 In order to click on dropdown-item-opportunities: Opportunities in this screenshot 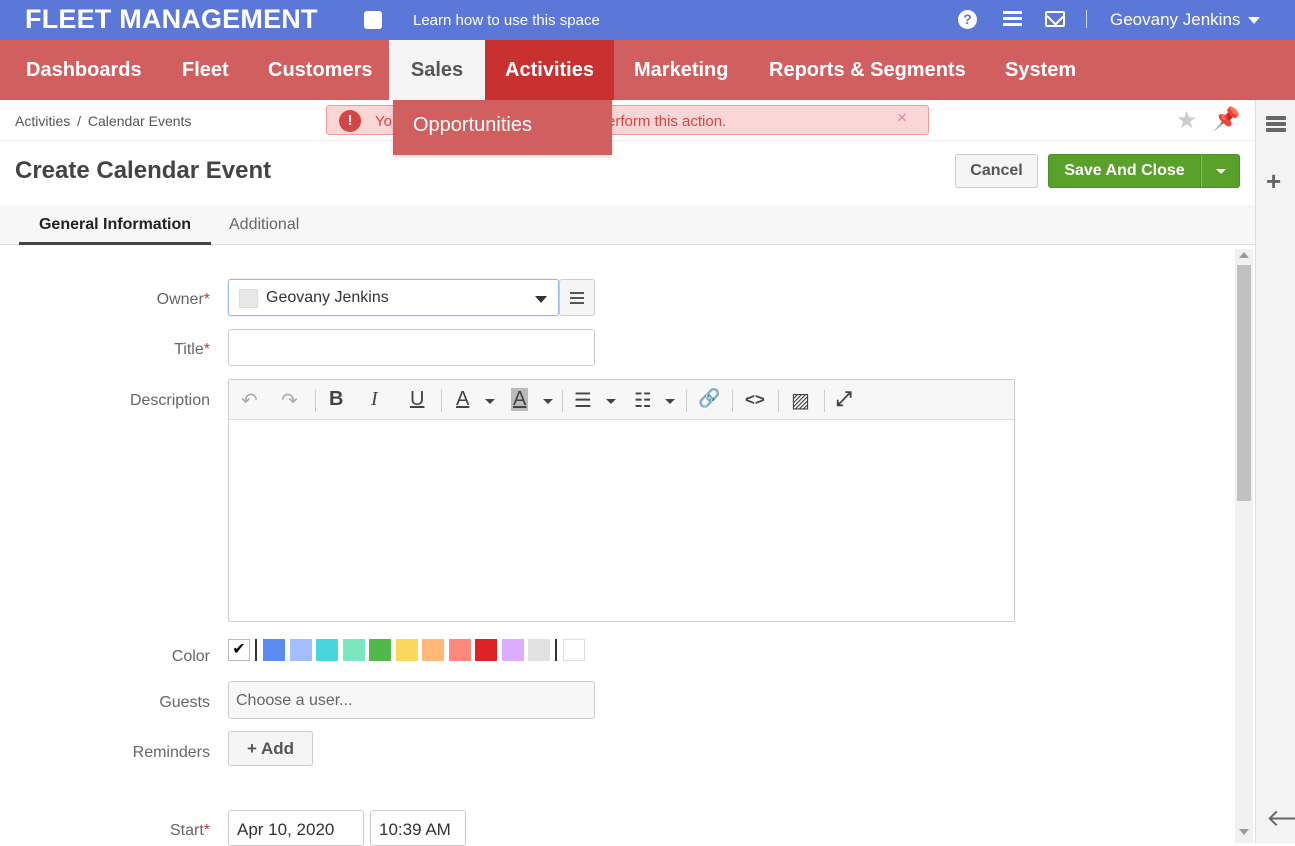, I will do `click(502, 125)`.